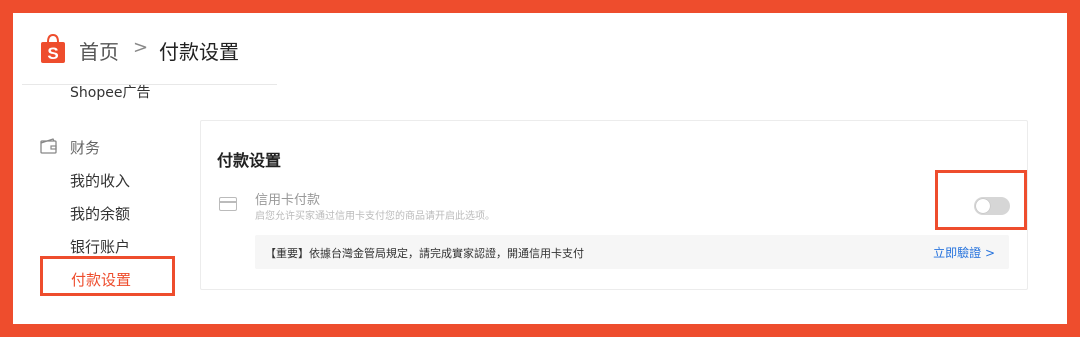 The height and width of the screenshot is (337, 1080). What do you see at coordinates (101, 280) in the screenshot?
I see `sidebar-item-label: 付款设置` at bounding box center [101, 280].